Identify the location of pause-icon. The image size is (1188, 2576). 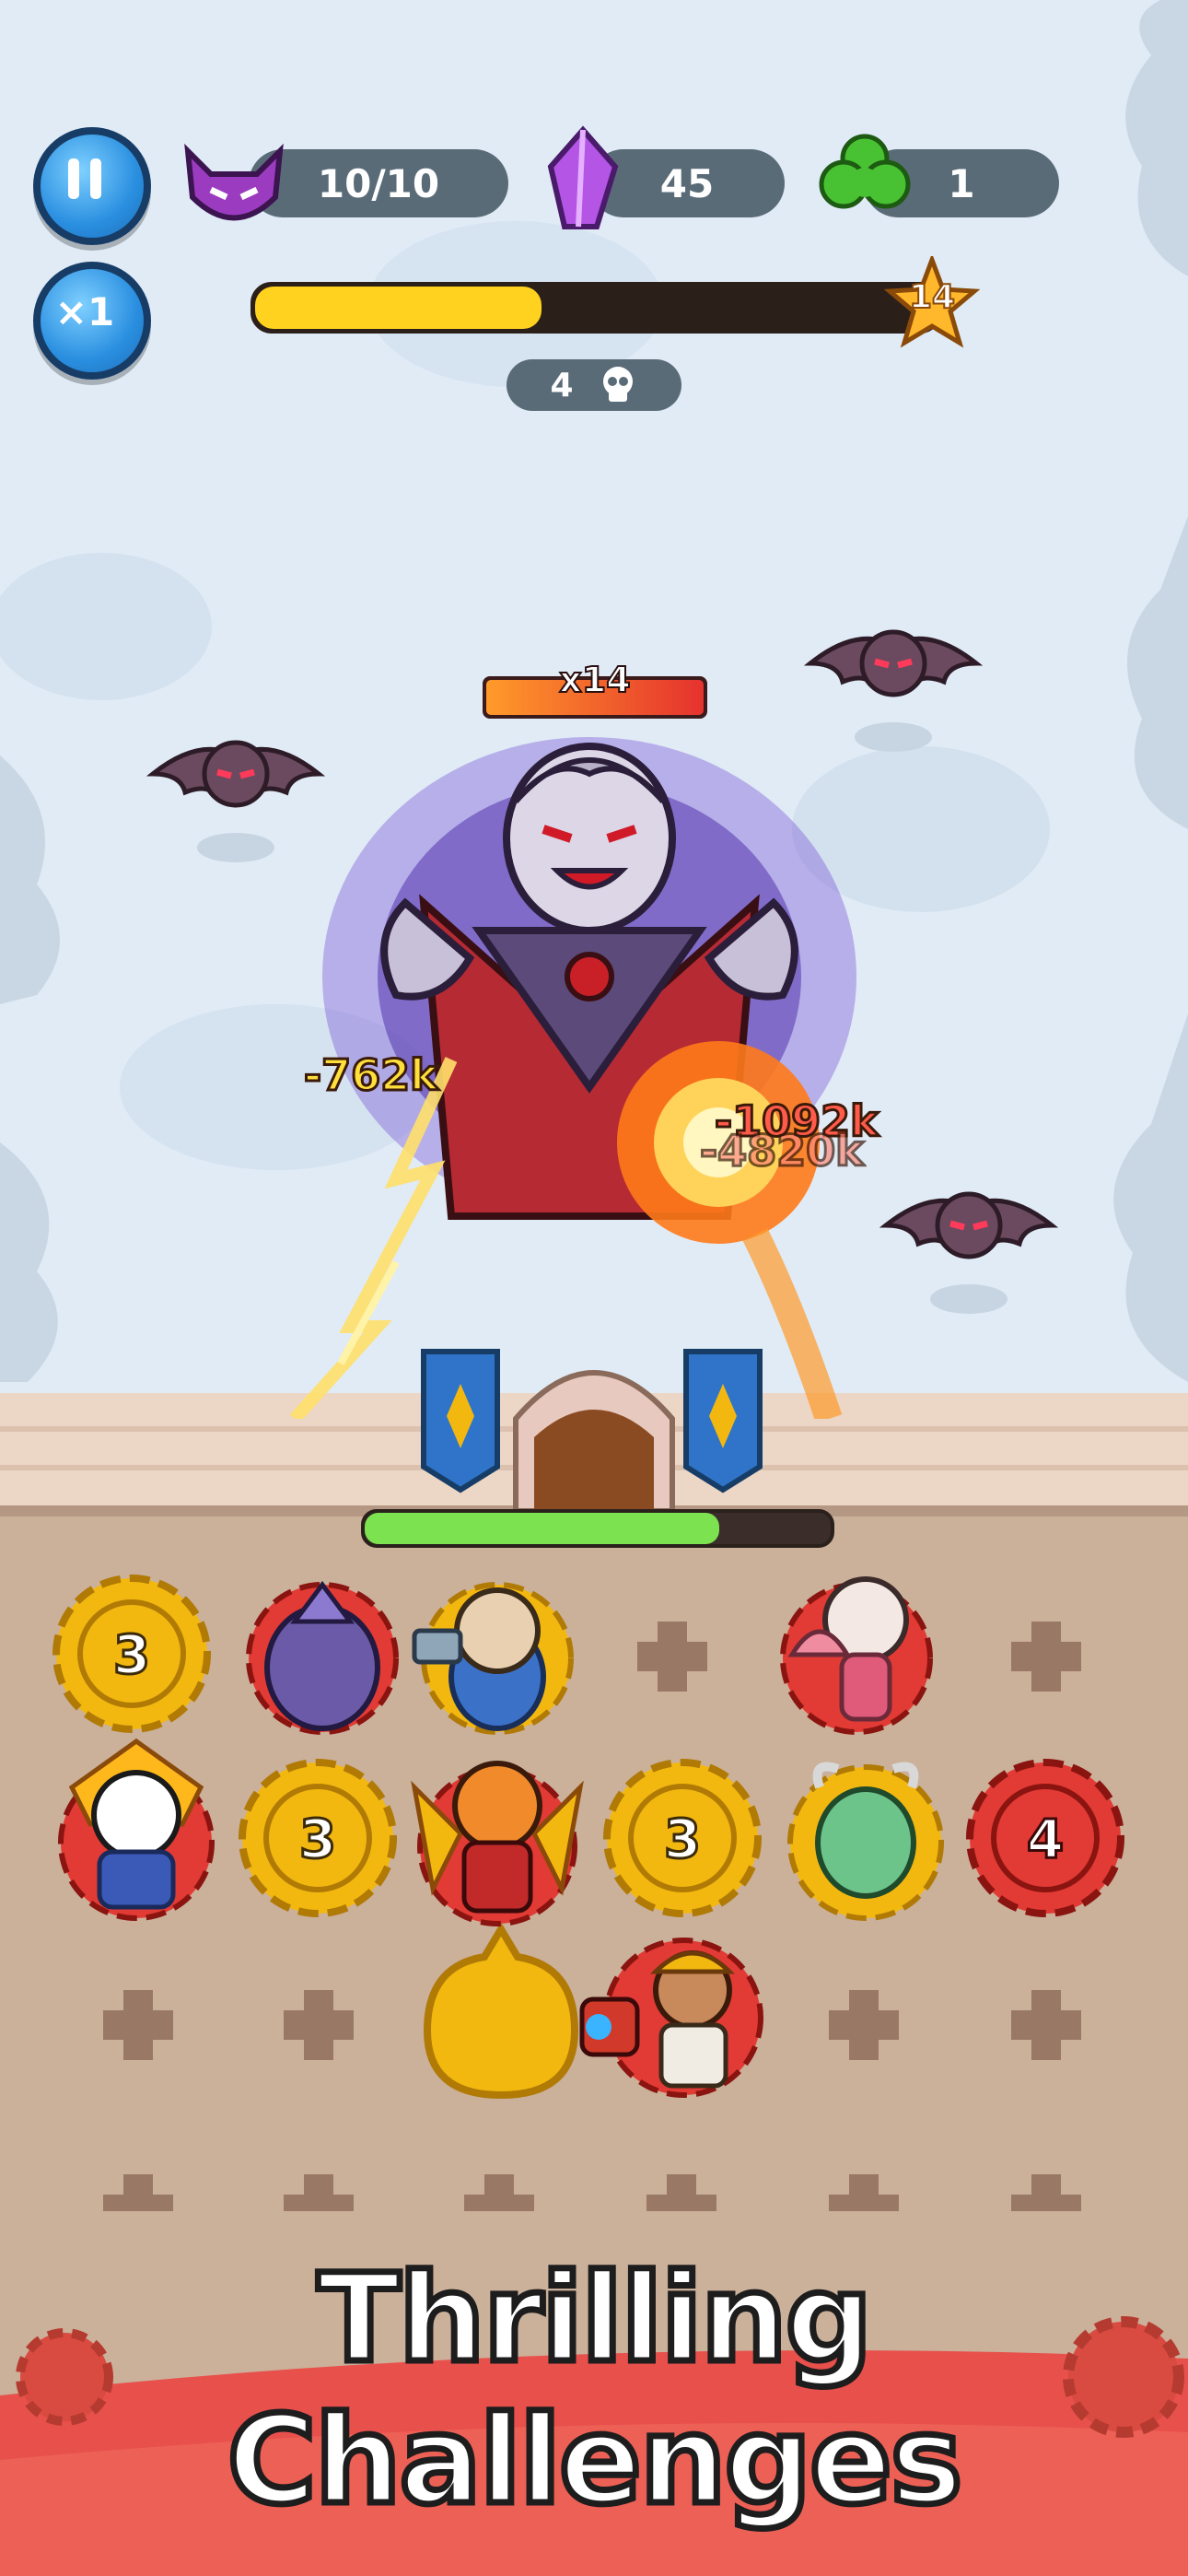
(84, 179).